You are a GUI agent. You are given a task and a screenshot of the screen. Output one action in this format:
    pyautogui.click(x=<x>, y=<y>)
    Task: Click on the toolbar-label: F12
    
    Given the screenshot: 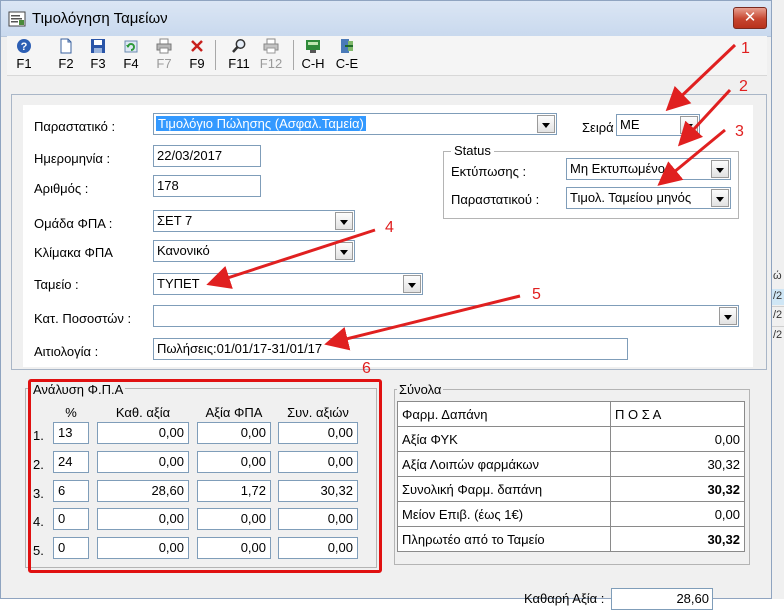 What is the action you would take?
    pyautogui.click(x=271, y=63)
    